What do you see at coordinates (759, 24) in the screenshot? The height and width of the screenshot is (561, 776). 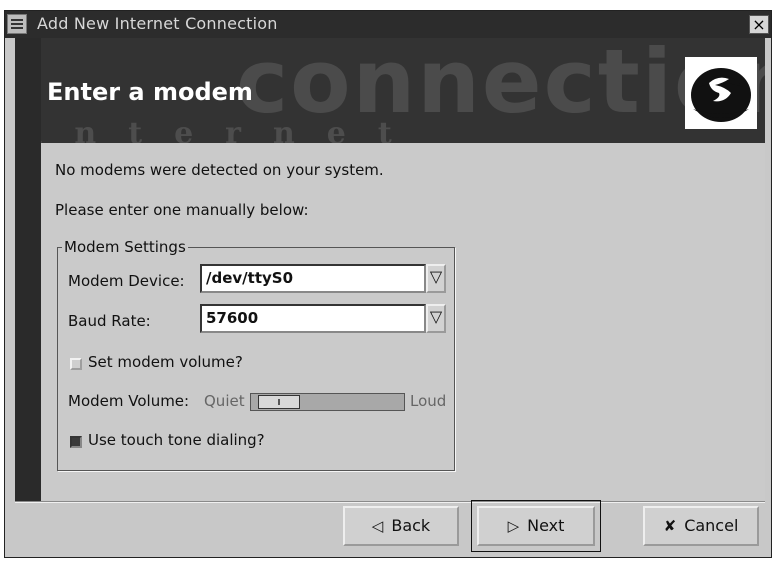 I see `close-icon: ×` at bounding box center [759, 24].